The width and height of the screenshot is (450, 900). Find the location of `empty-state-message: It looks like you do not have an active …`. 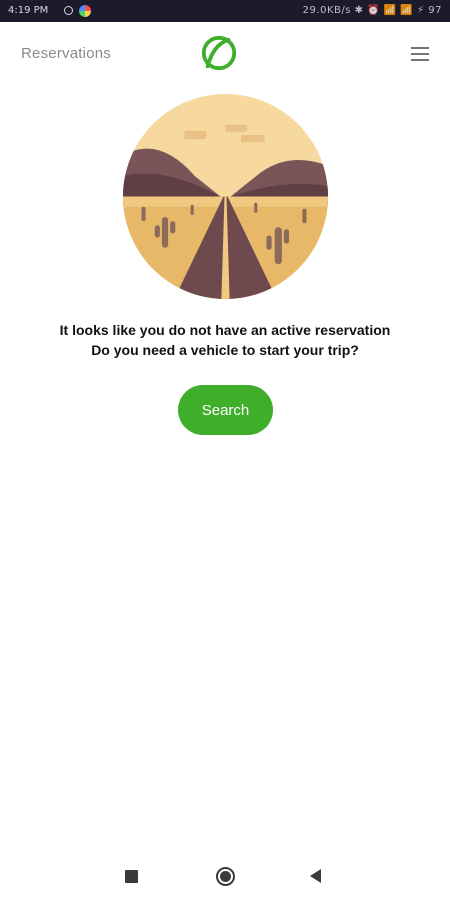

empty-state-message: It looks like you do not have an active … is located at coordinates (225, 340).